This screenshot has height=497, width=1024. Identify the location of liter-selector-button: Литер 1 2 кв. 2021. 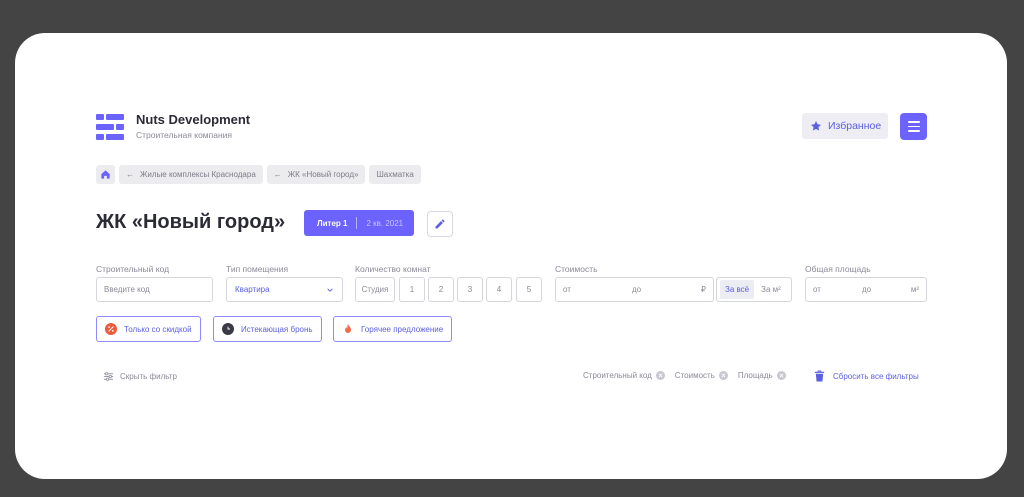
(359, 223).